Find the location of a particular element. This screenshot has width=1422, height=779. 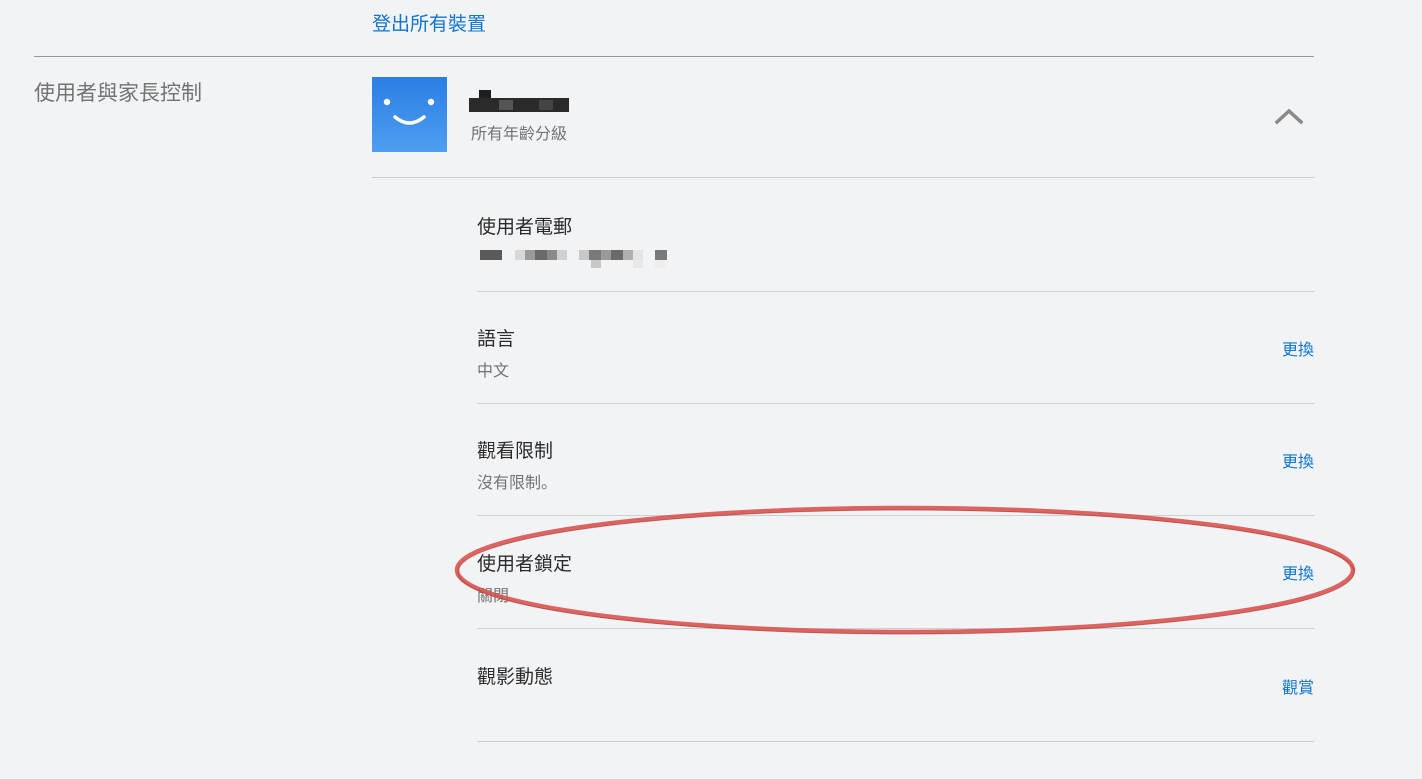

profile-maturity-label: 所有年齡分級 is located at coordinates (519, 133).